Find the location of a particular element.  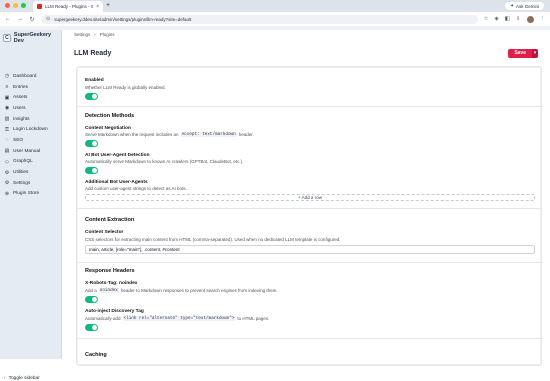

extraction-heading: Content Extraction is located at coordinates (110, 220).